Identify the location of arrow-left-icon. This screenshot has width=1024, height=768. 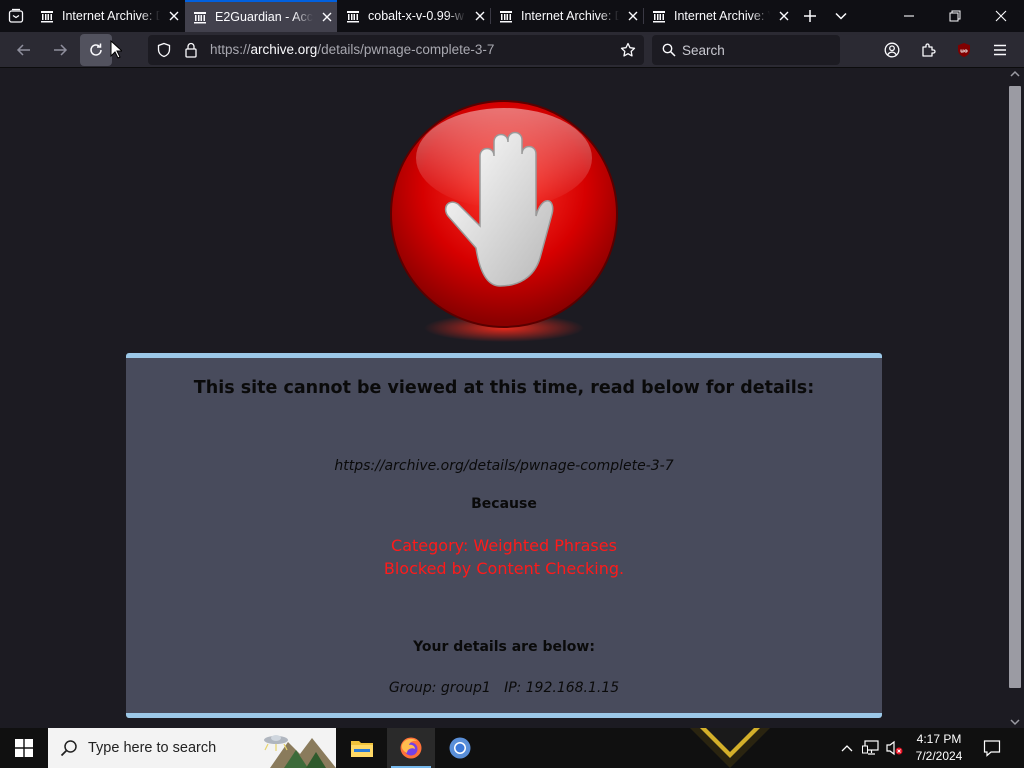
(23, 50).